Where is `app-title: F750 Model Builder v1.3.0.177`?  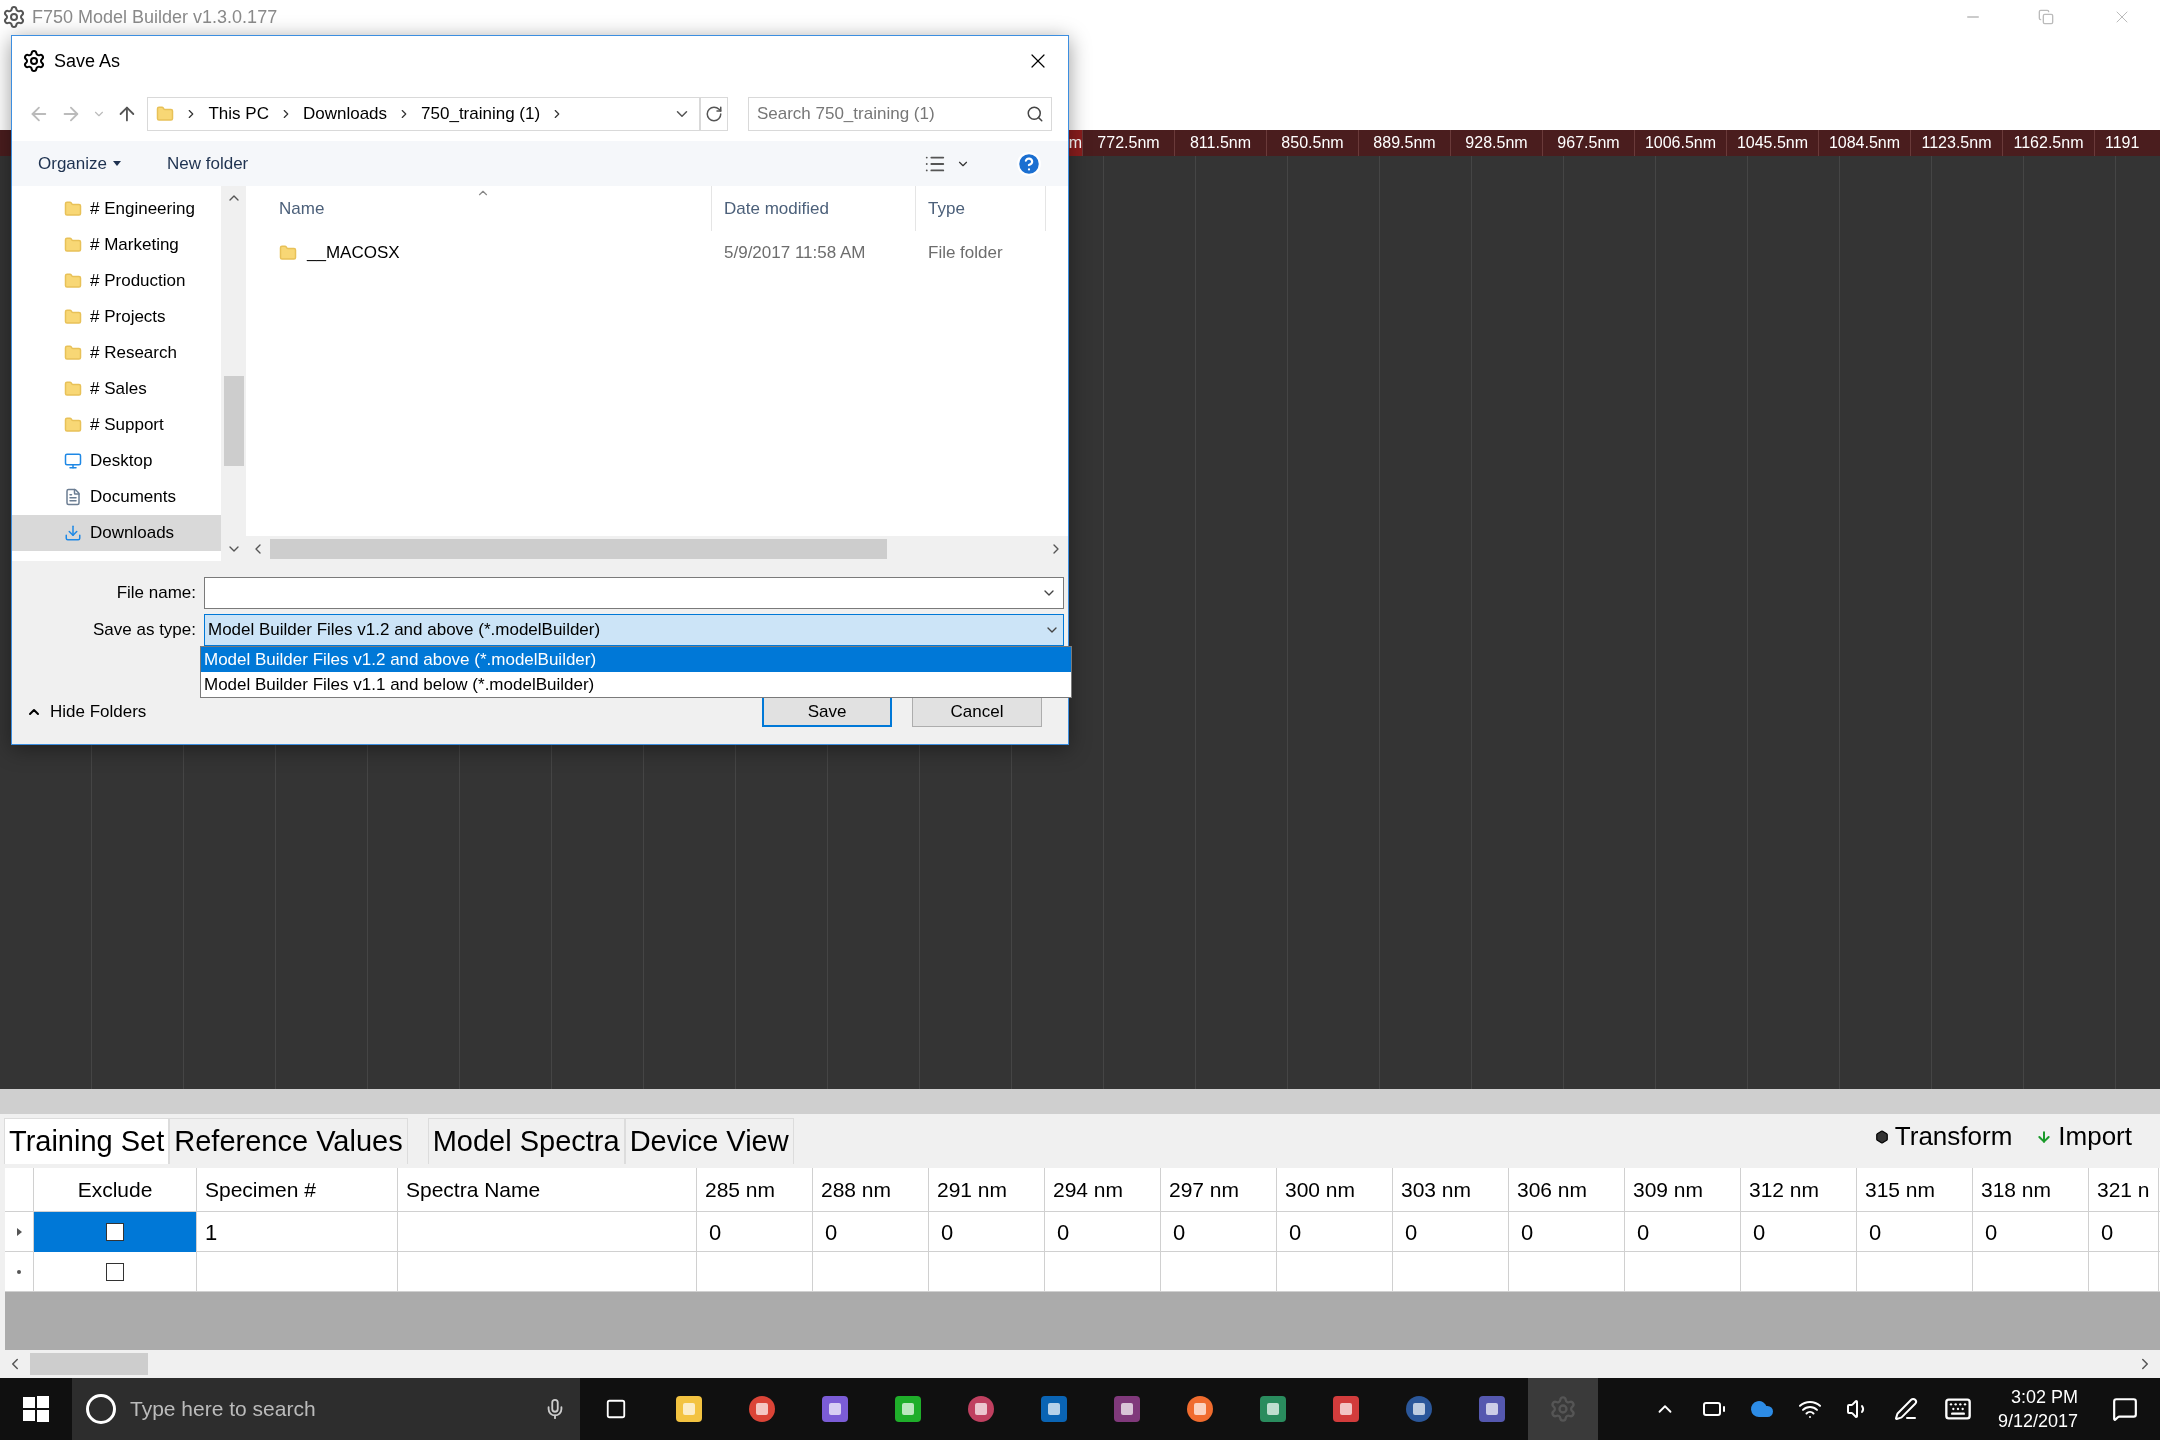
app-title: F750 Model Builder v1.3.0.177 is located at coordinates (155, 17).